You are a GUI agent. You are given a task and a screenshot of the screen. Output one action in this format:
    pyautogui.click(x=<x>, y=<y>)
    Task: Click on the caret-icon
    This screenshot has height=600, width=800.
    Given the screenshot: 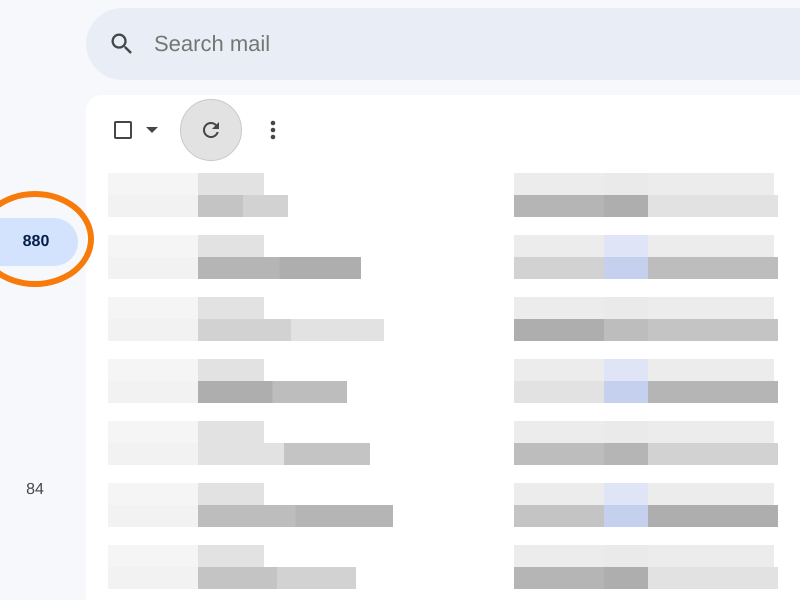 What is the action you would take?
    pyautogui.click(x=152, y=130)
    